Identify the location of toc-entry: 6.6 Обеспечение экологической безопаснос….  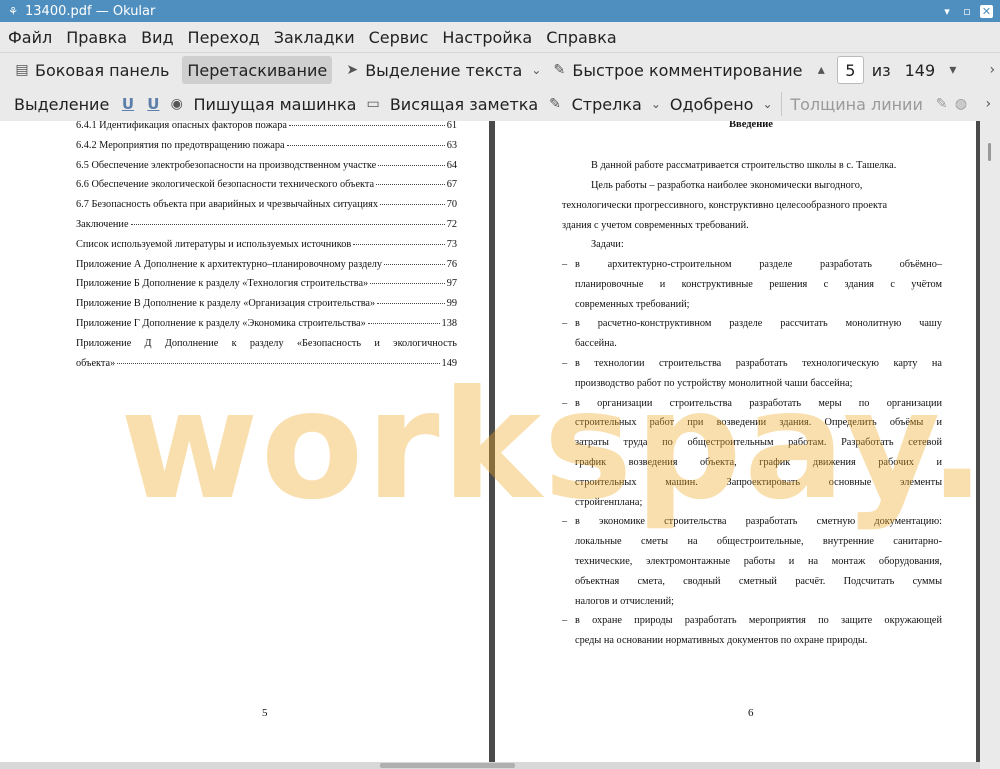
(266, 185).